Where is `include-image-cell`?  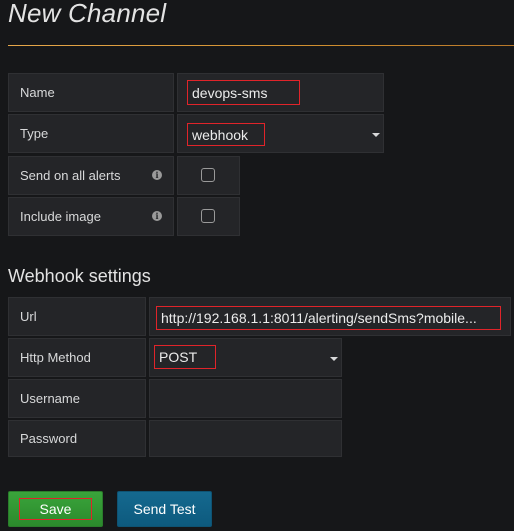 include-image-cell is located at coordinates (208, 216).